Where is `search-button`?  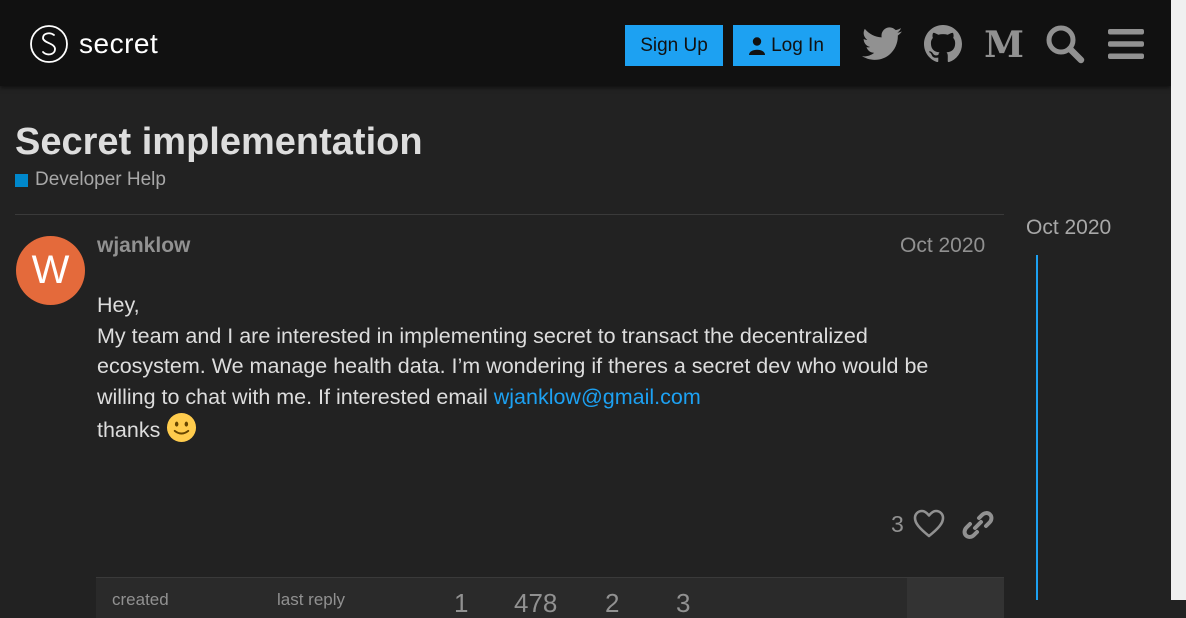
search-button is located at coordinates (1065, 44).